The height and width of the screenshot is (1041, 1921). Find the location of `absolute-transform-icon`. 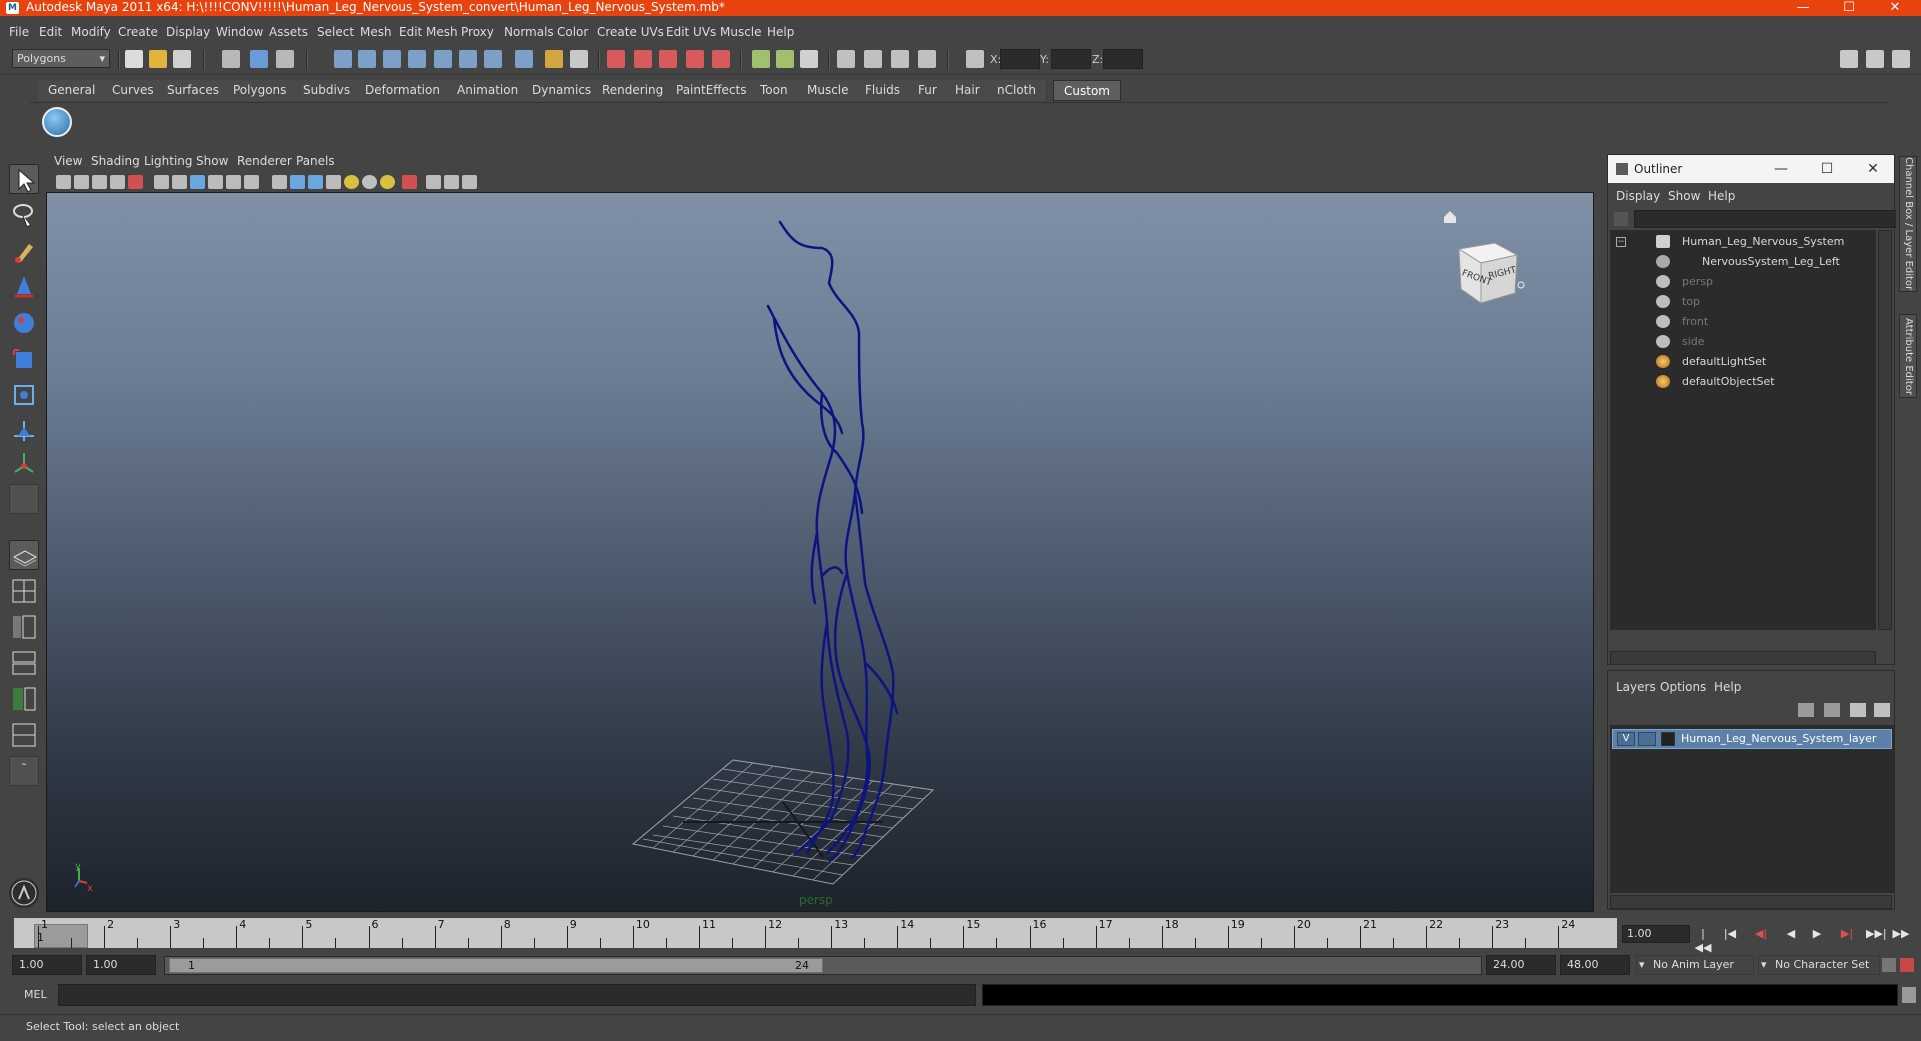

absolute-transform-icon is located at coordinates (975, 59).